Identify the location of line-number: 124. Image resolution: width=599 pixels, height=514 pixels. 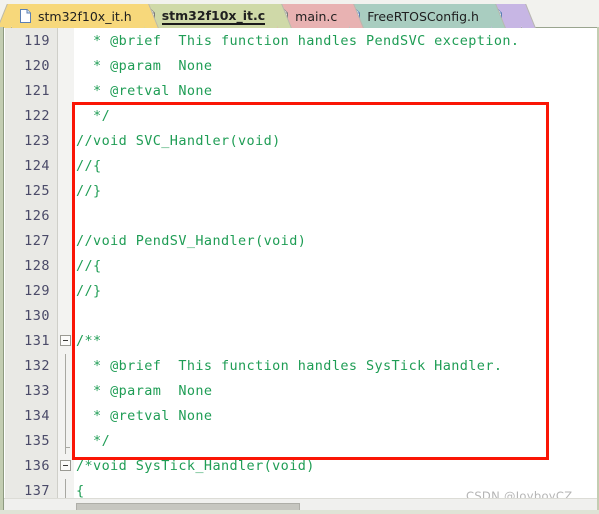
(37, 166).